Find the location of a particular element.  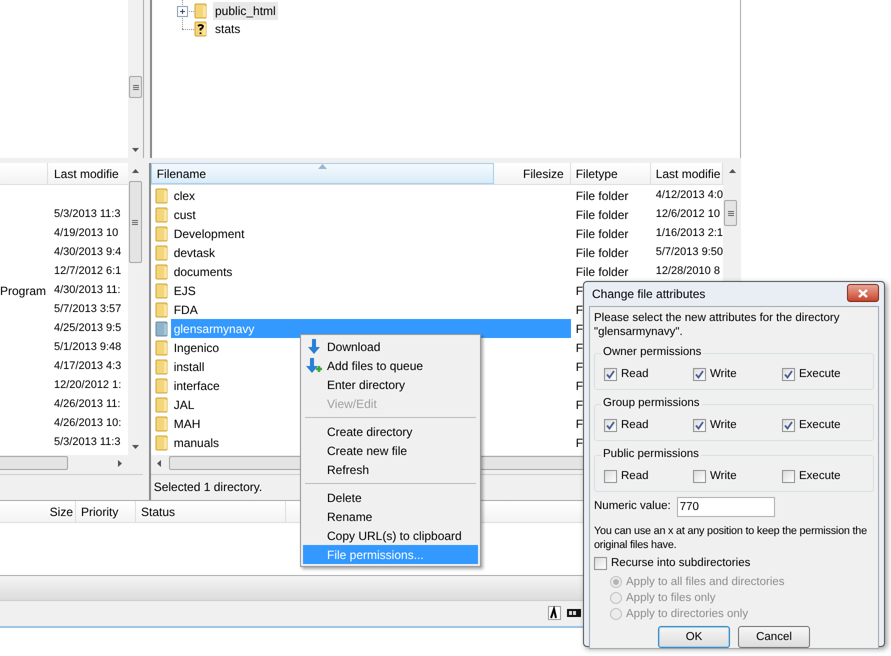

tree-item: stats is located at coordinates (227, 29).